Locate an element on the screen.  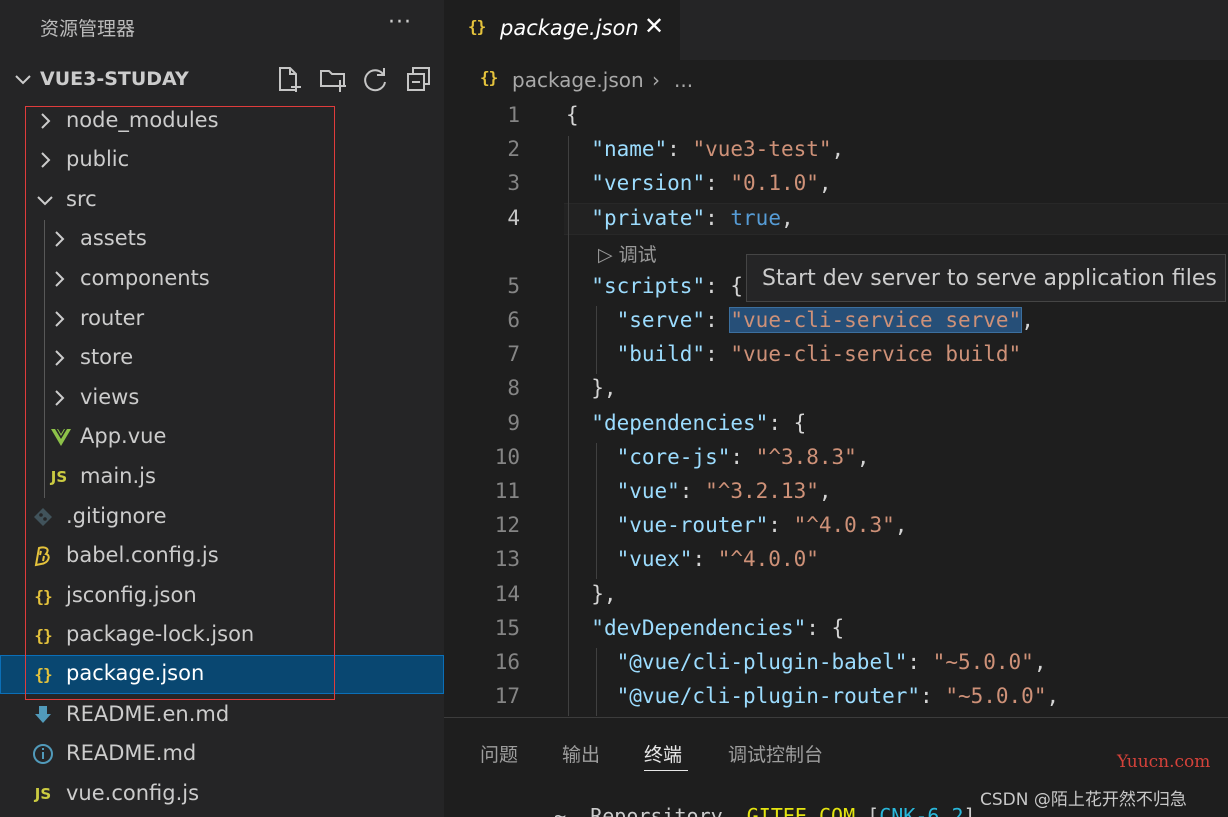
terminal-line: ~ Reporsitory GITEE.COM [CNK-6.2] is located at coordinates (753, 810).